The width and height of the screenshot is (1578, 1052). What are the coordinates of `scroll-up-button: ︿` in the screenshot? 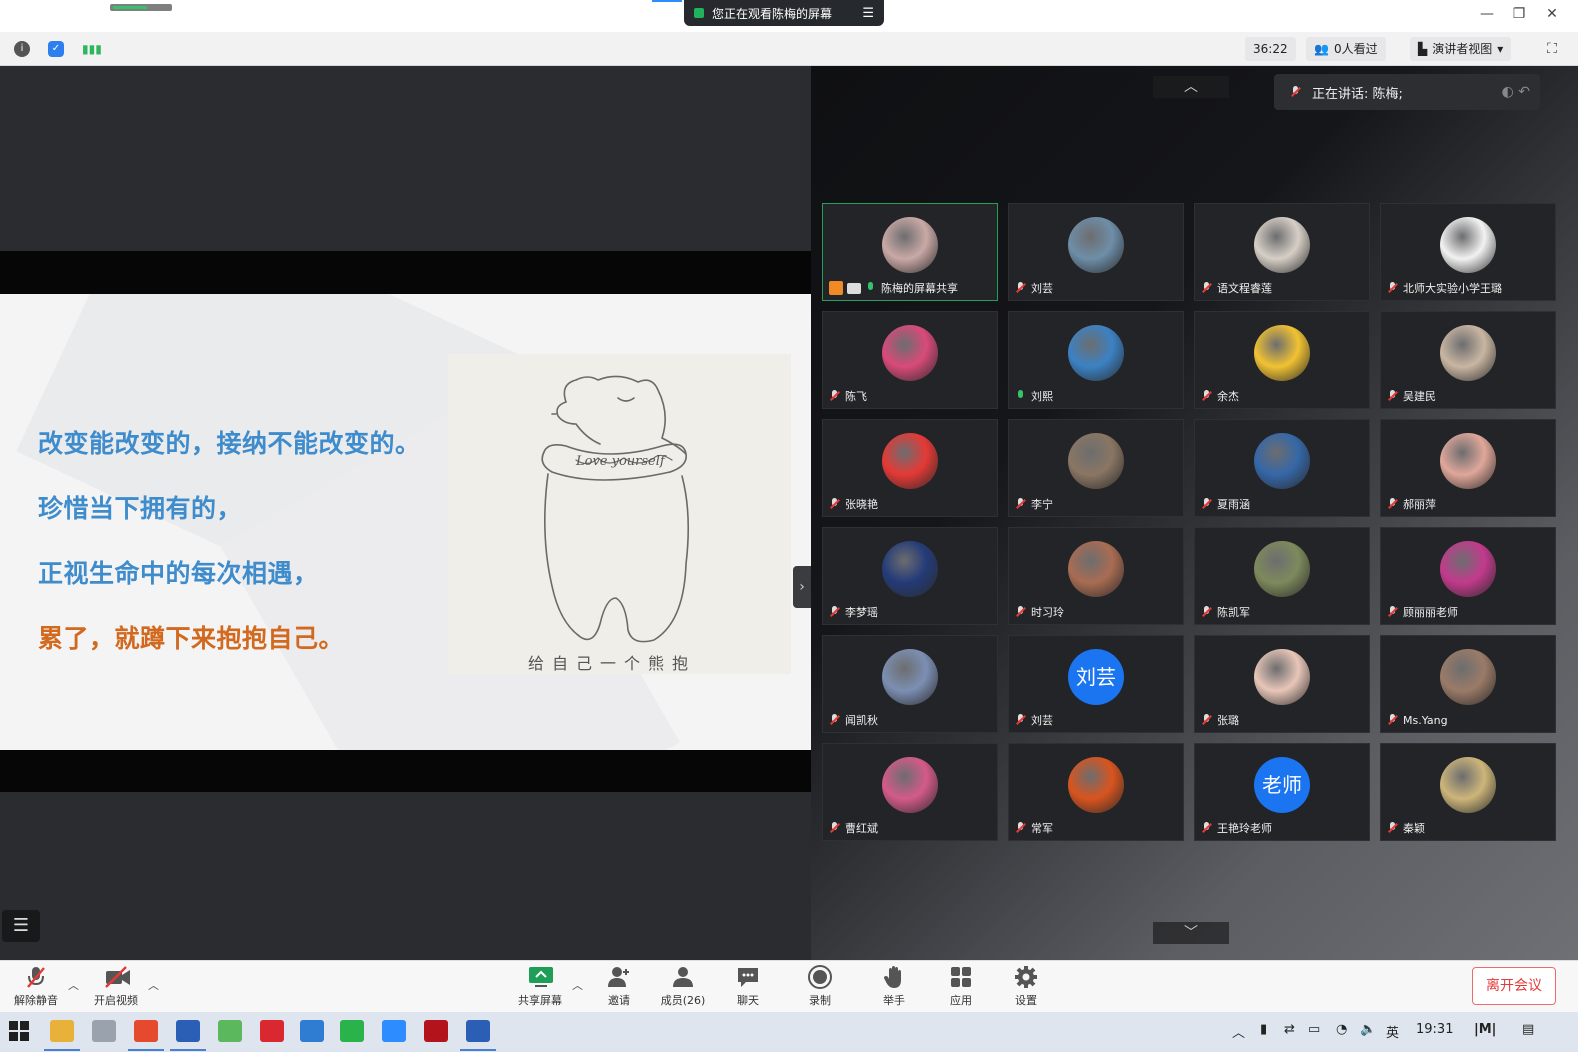 It's located at (1191, 87).